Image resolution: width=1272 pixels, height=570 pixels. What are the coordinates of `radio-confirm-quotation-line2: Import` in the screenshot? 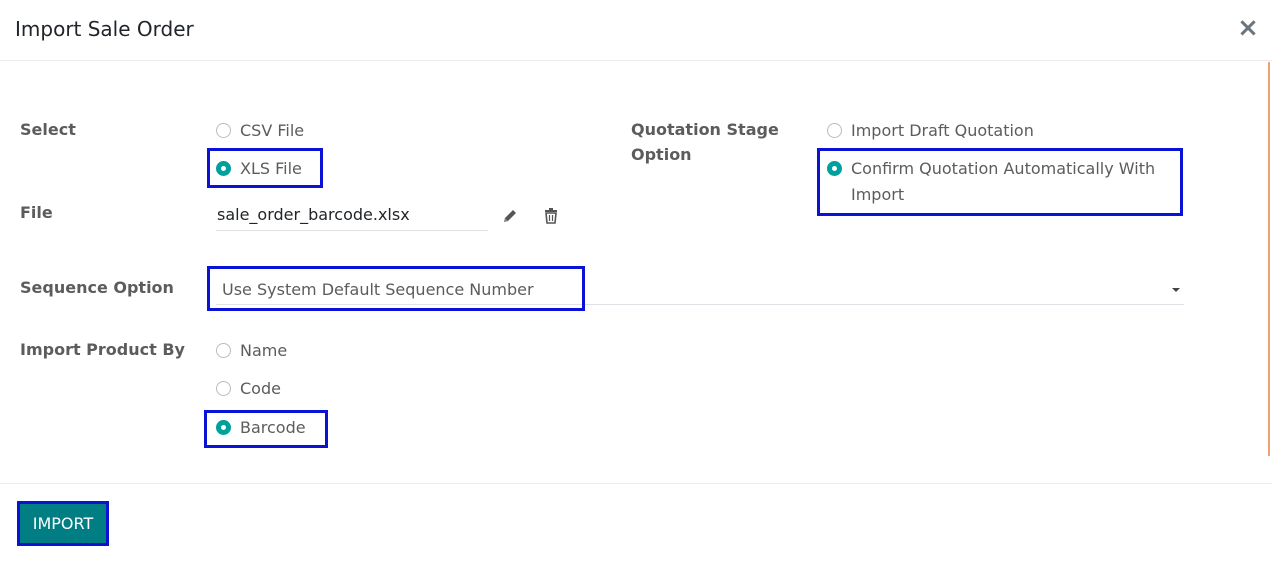 It's located at (877, 194).